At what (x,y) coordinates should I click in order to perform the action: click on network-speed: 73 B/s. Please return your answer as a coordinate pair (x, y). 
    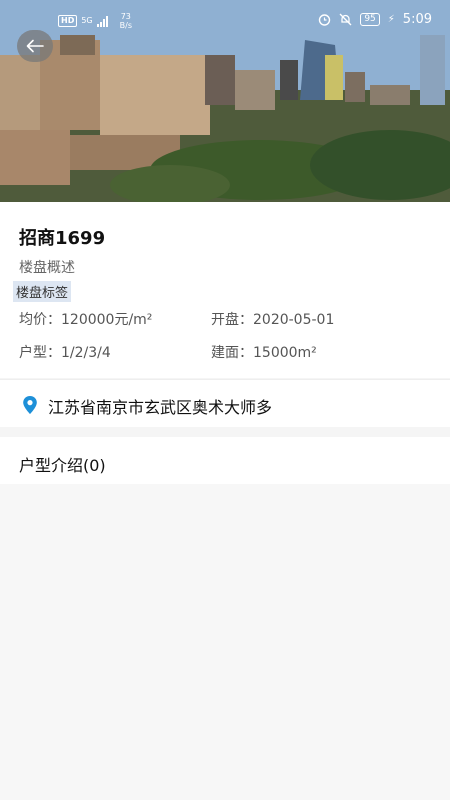
    Looking at the image, I should click on (126, 21).